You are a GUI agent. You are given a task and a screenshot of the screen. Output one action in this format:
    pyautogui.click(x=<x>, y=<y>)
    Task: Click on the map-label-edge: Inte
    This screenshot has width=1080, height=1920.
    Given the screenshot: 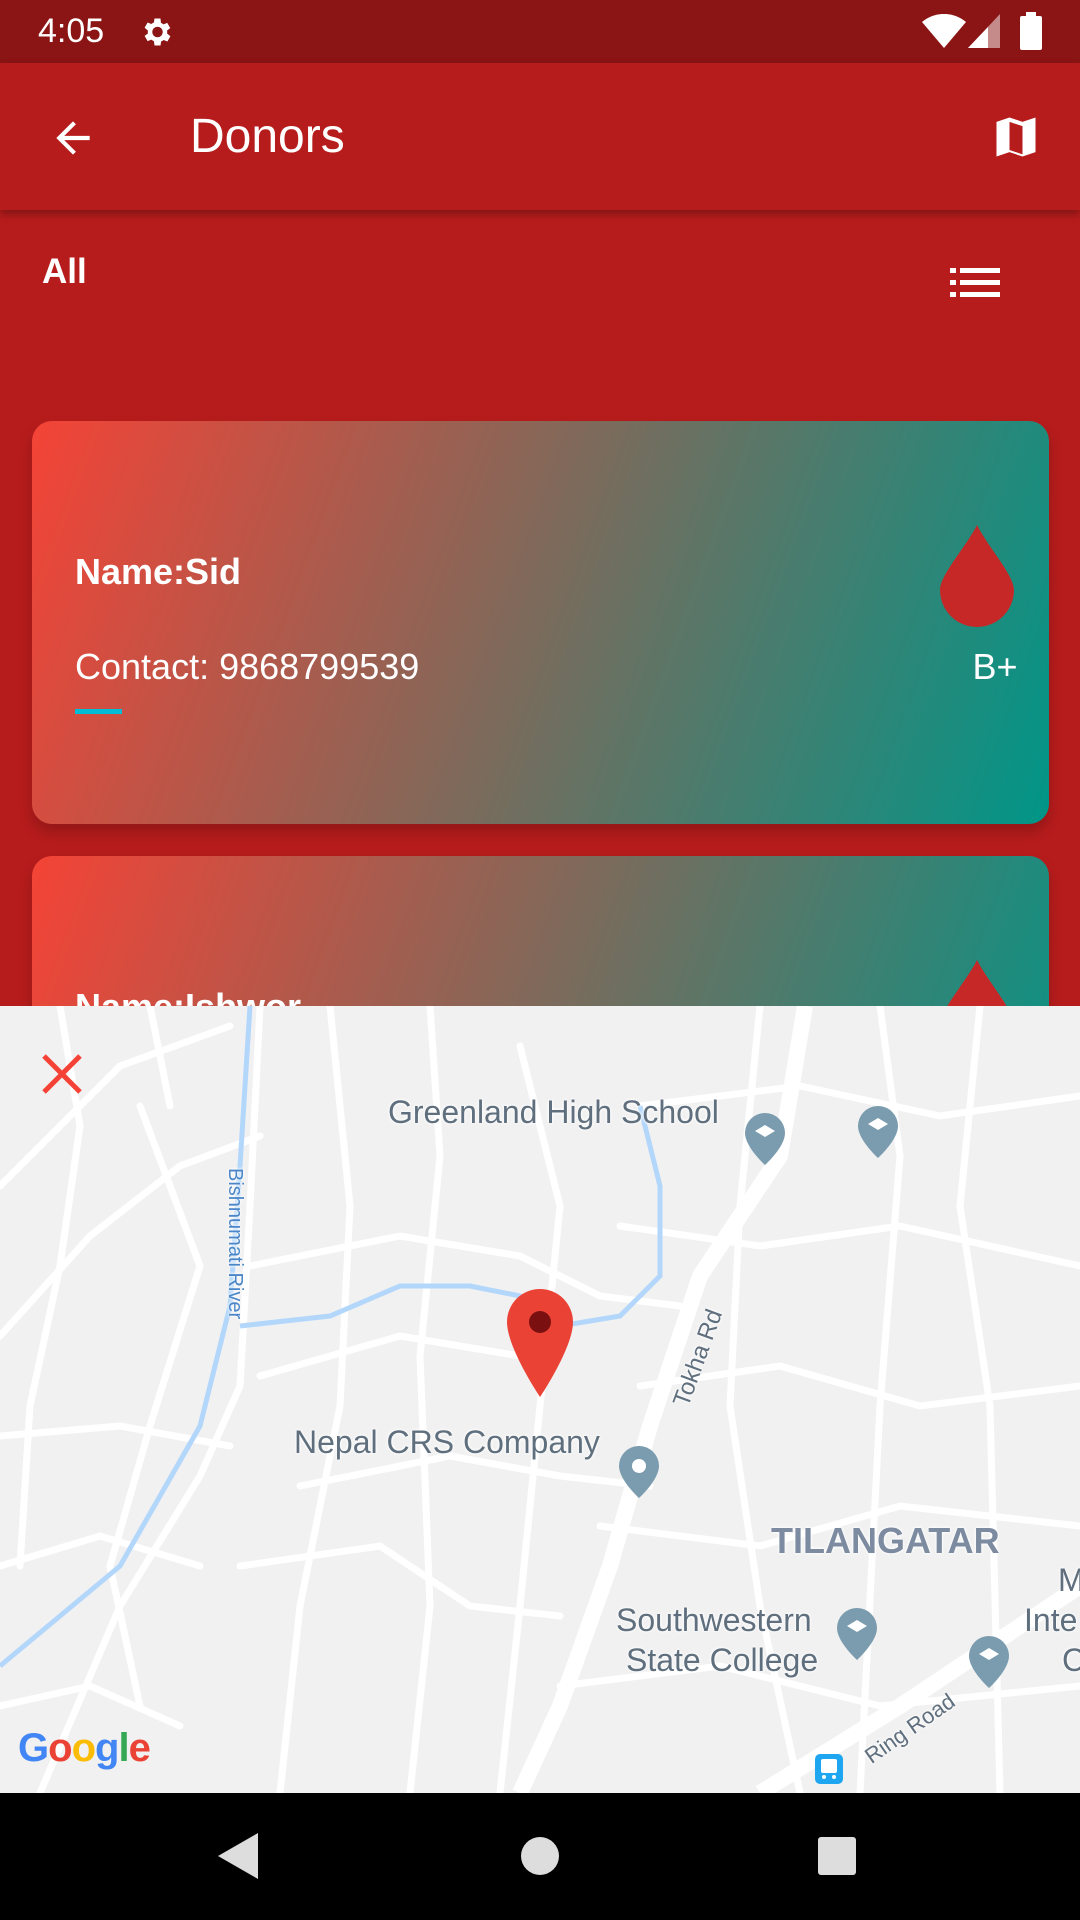 What is the action you would take?
    pyautogui.click(x=1051, y=1620)
    